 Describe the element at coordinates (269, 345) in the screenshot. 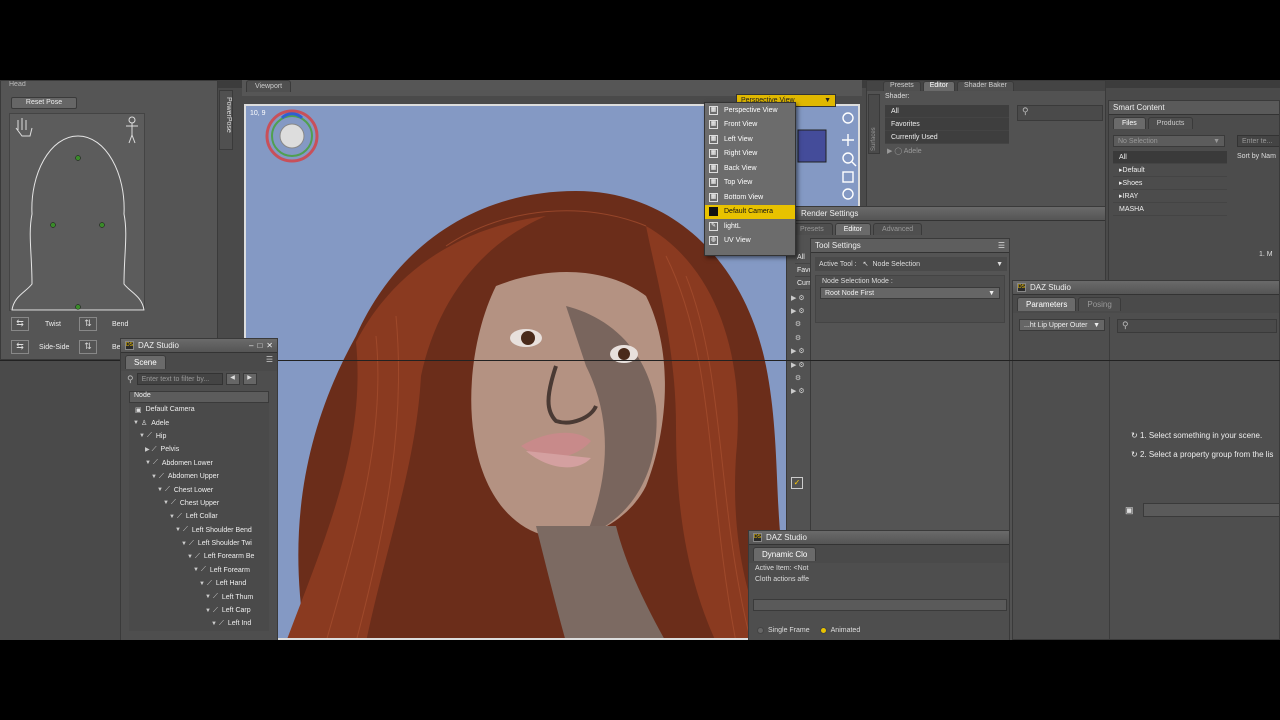

I see `close-icon: ✕` at that location.